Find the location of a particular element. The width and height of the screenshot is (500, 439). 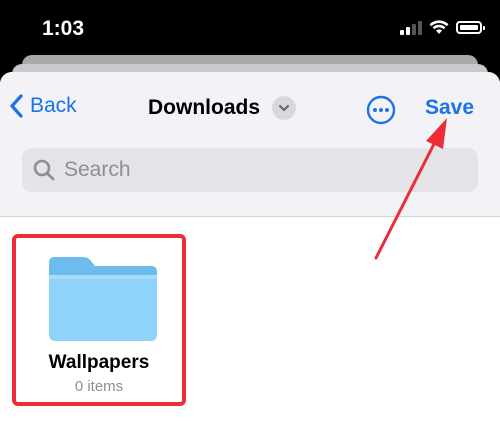

chevron-left-icon is located at coordinates (16, 106).